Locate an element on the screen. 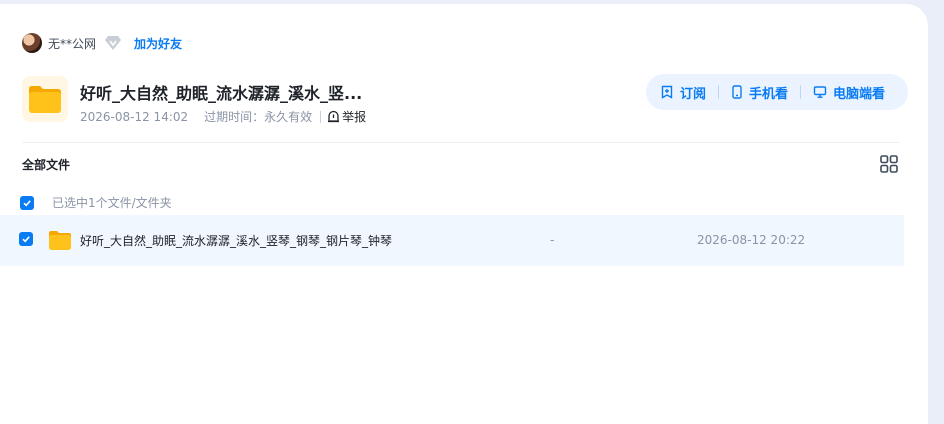 The image size is (944, 424). report-button: 举报 is located at coordinates (346, 116).